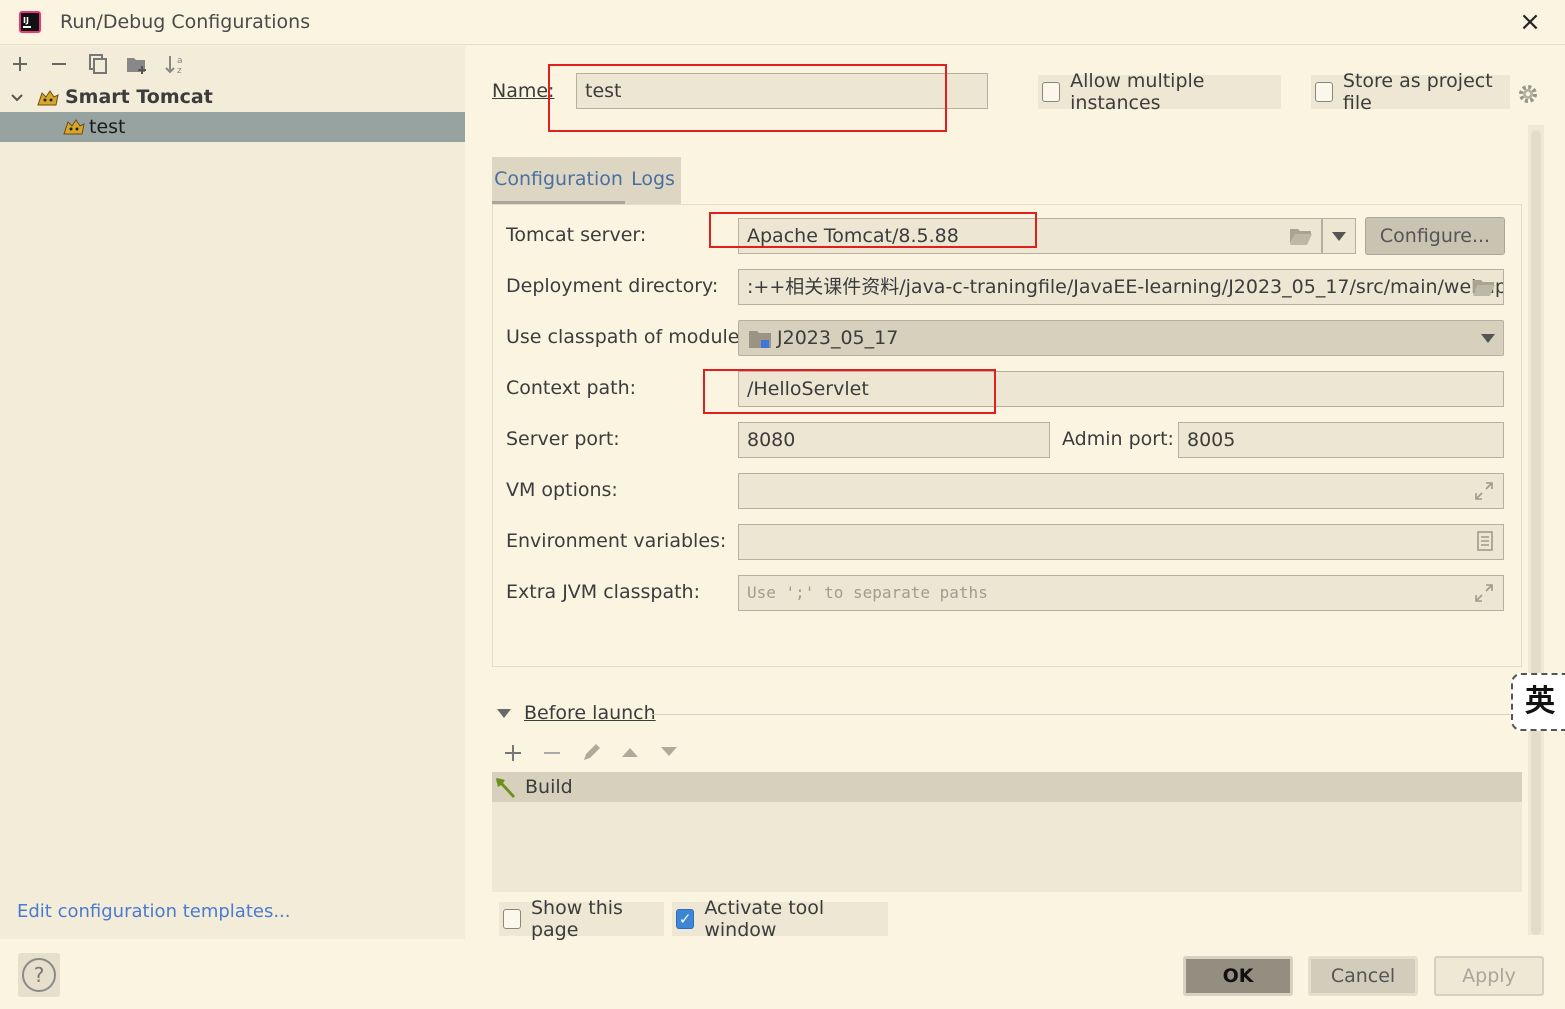 This screenshot has height=1009, width=1565. What do you see at coordinates (98, 64) in the screenshot?
I see `copy-icon` at bounding box center [98, 64].